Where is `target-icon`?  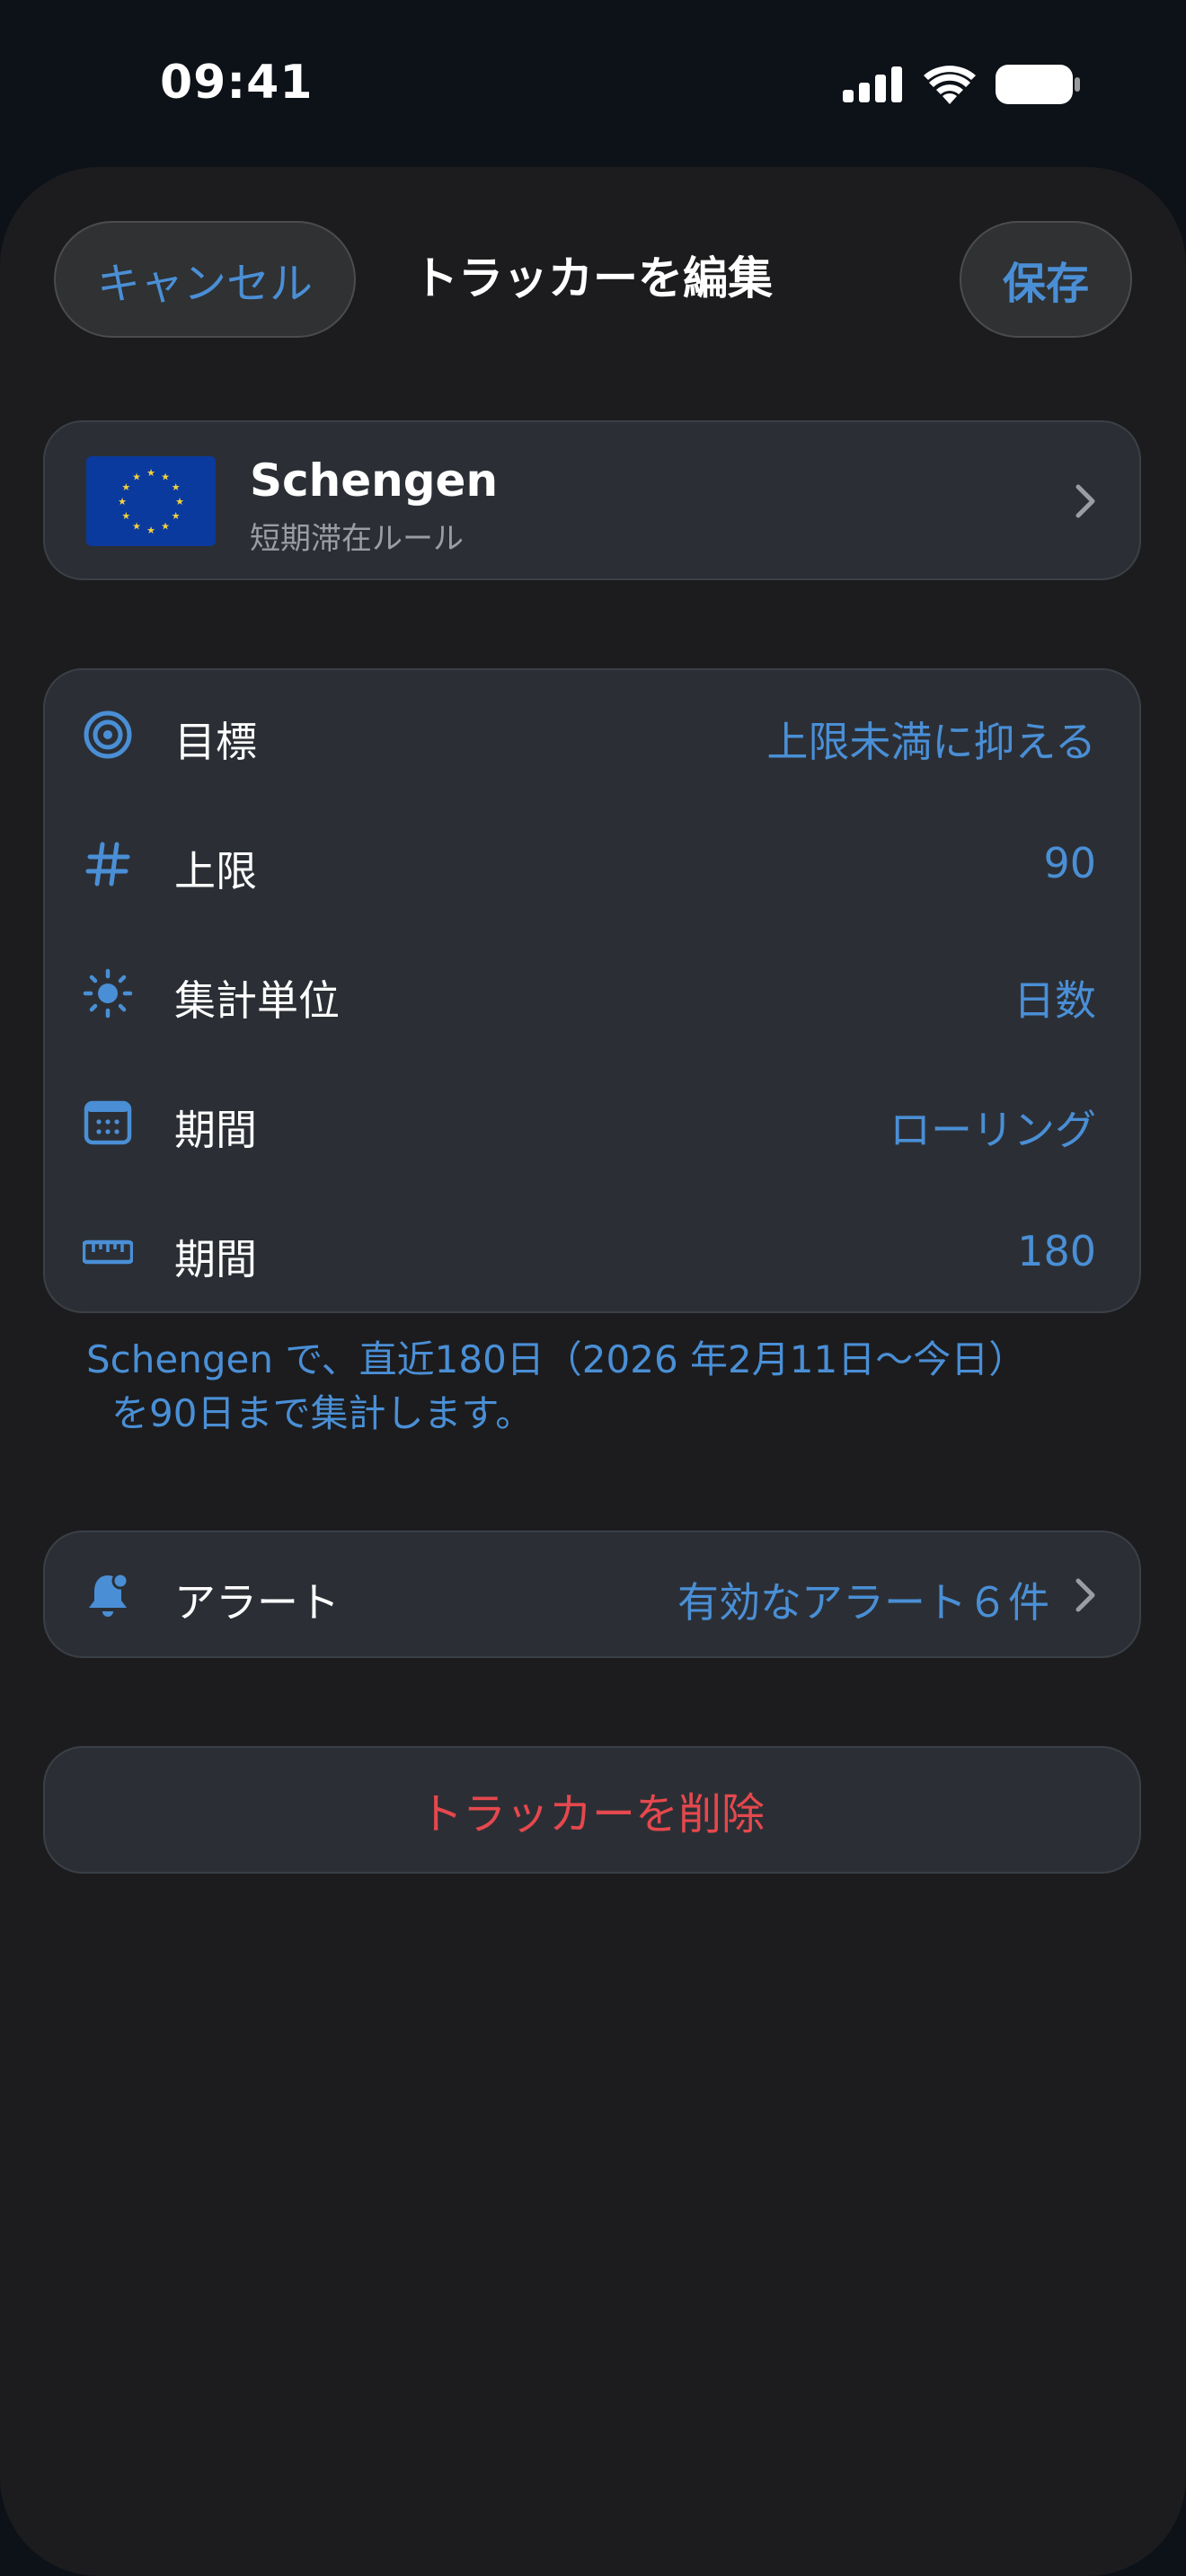 target-icon is located at coordinates (108, 734).